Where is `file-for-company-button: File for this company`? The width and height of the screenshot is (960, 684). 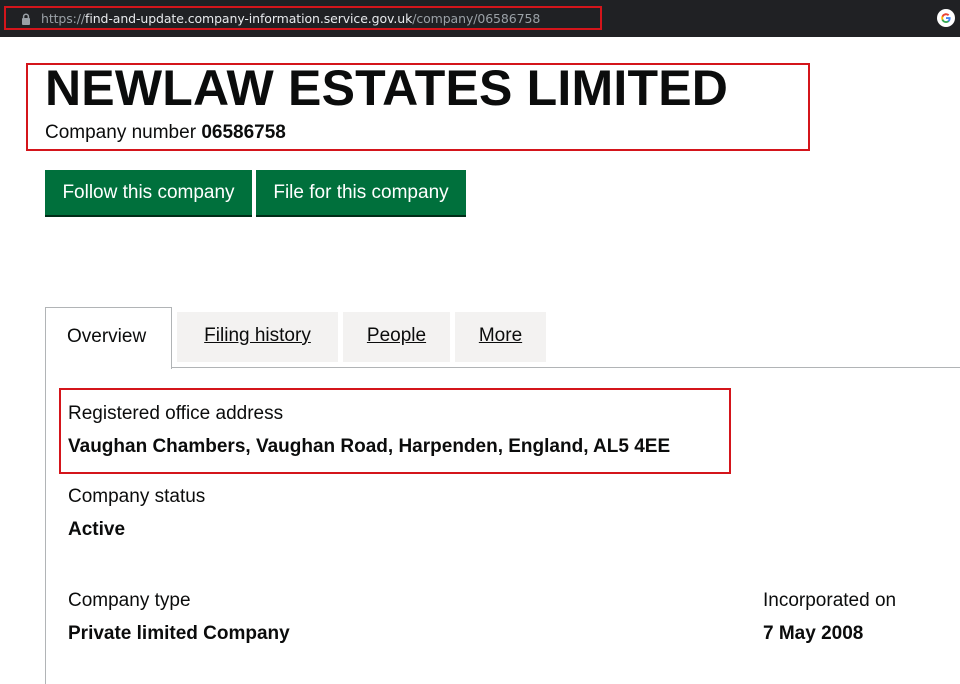
file-for-company-button: File for this company is located at coordinates (361, 193).